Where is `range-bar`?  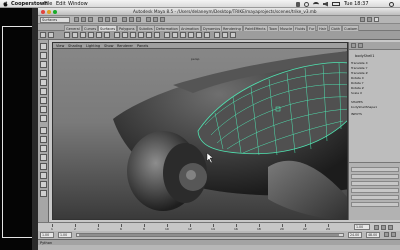
range-bar is located at coordinates (210, 235).